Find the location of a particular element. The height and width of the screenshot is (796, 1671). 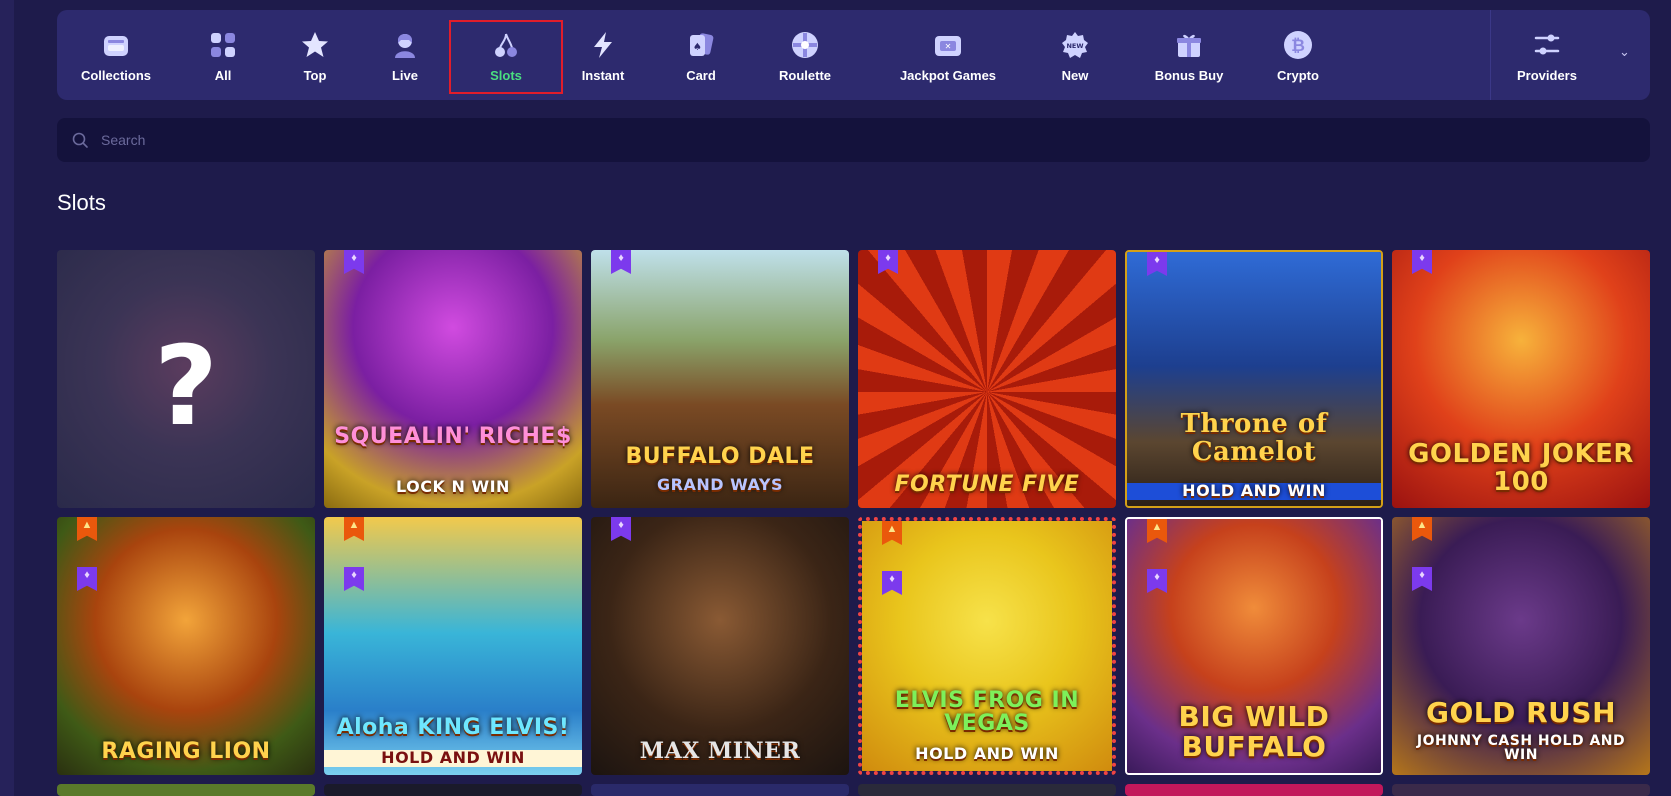

game-subtitle: GRAND WAYS is located at coordinates (720, 485).